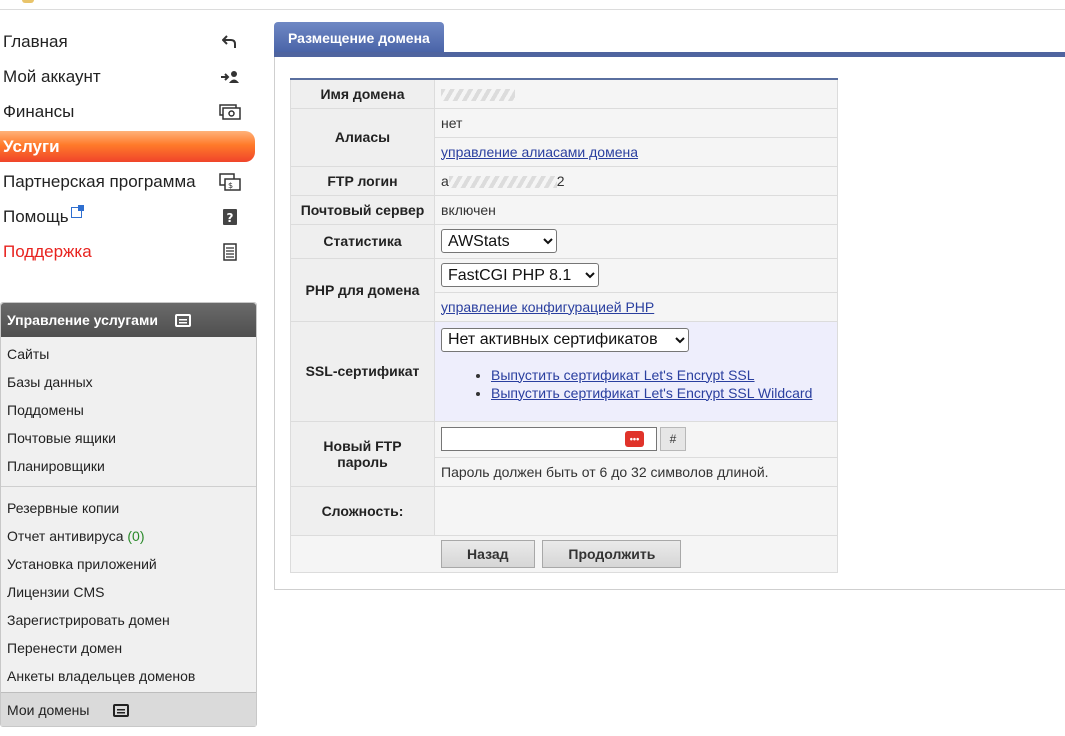 This screenshot has height=736, width=1065. What do you see at coordinates (673, 439) in the screenshot?
I see `generate-password-button: #` at bounding box center [673, 439].